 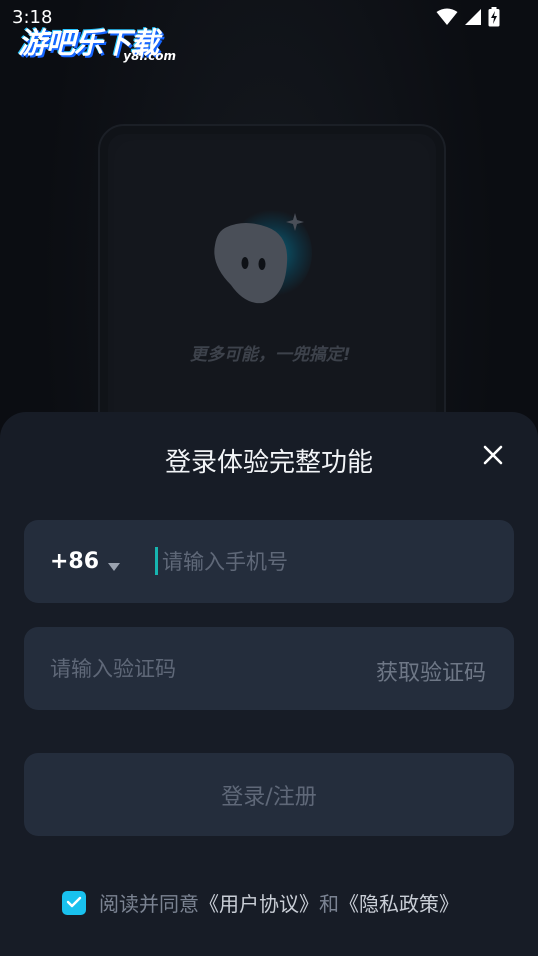 What do you see at coordinates (399, 902) in the screenshot?
I see `privacy-policy-link: 《隐私政策》` at bounding box center [399, 902].